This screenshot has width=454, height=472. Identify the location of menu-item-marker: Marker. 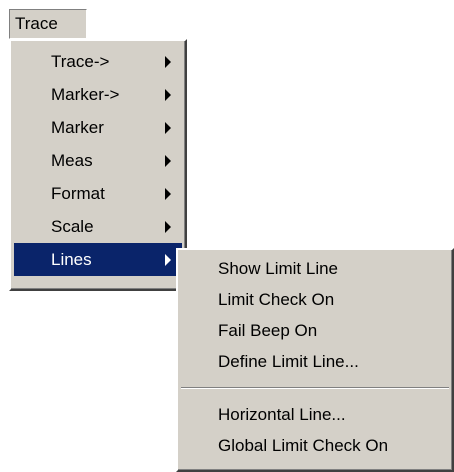
(98, 127).